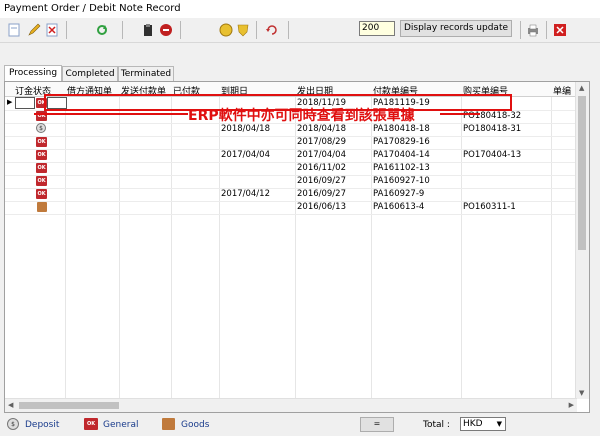 This screenshot has width=600, height=436. What do you see at coordinates (399, 207) in the screenshot?
I see `payment-no-cell: PA160613-4` at bounding box center [399, 207].